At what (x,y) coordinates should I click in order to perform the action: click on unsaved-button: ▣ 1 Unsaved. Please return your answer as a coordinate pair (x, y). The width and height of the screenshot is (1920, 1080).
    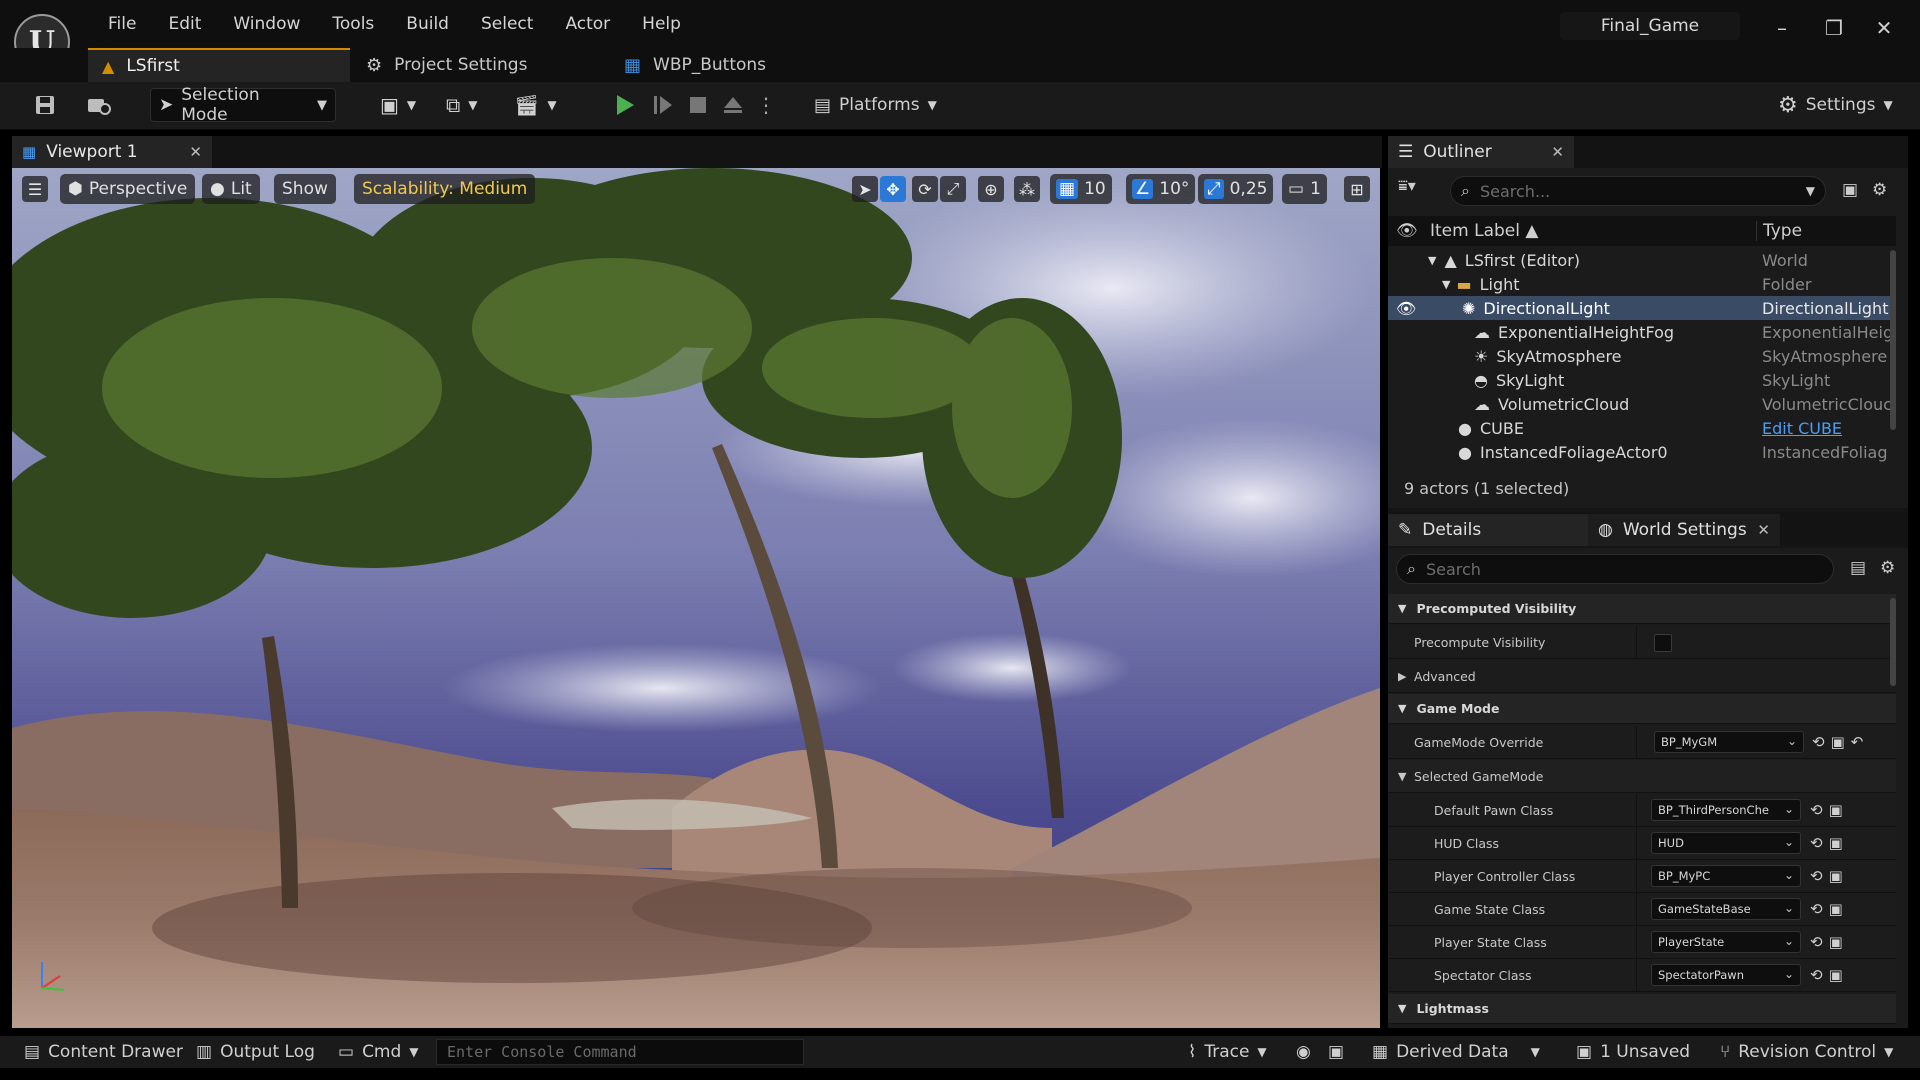
    Looking at the image, I should click on (1633, 1052).